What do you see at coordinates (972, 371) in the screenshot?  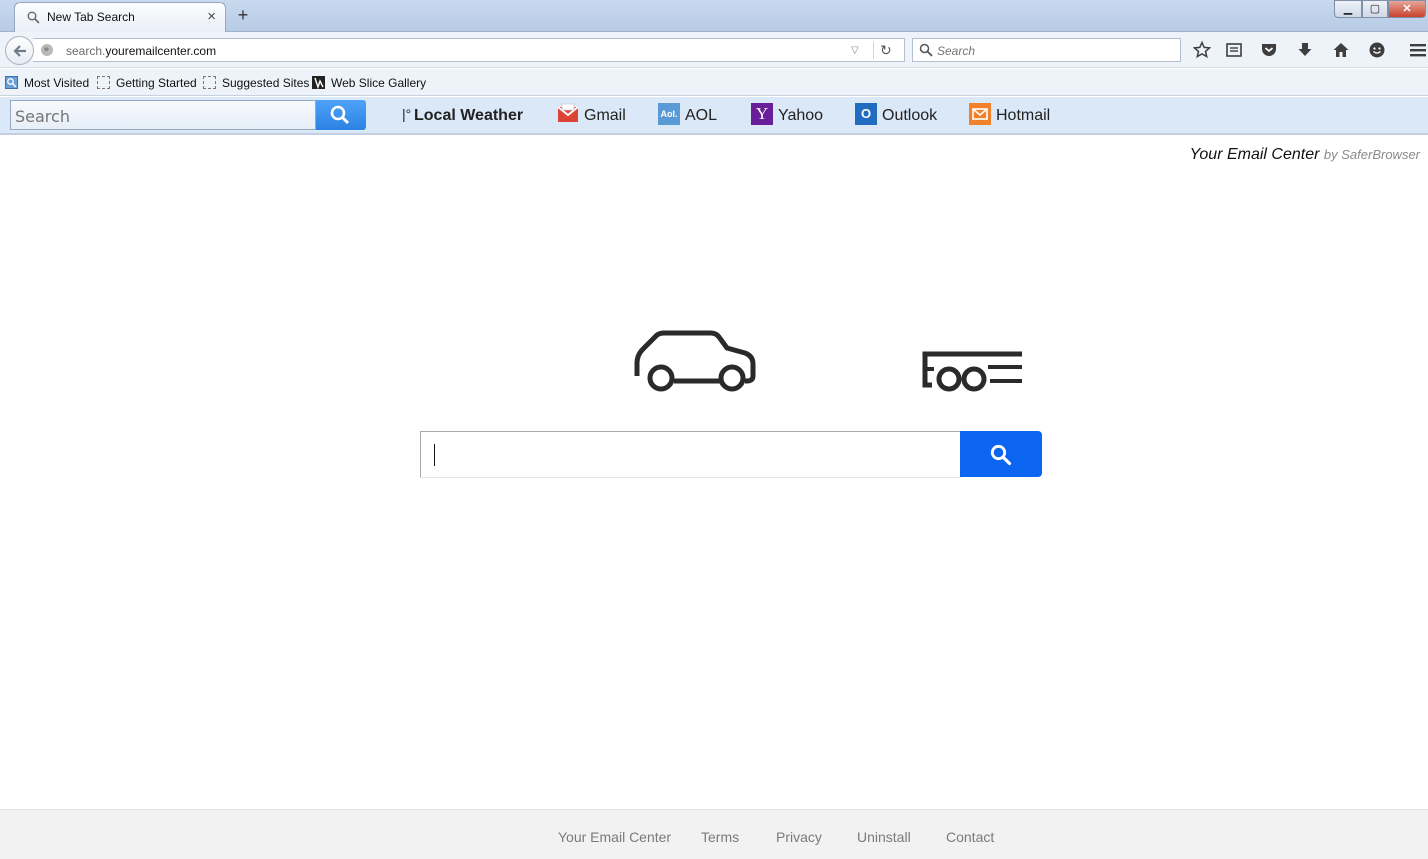 I see `trailer-icon` at bounding box center [972, 371].